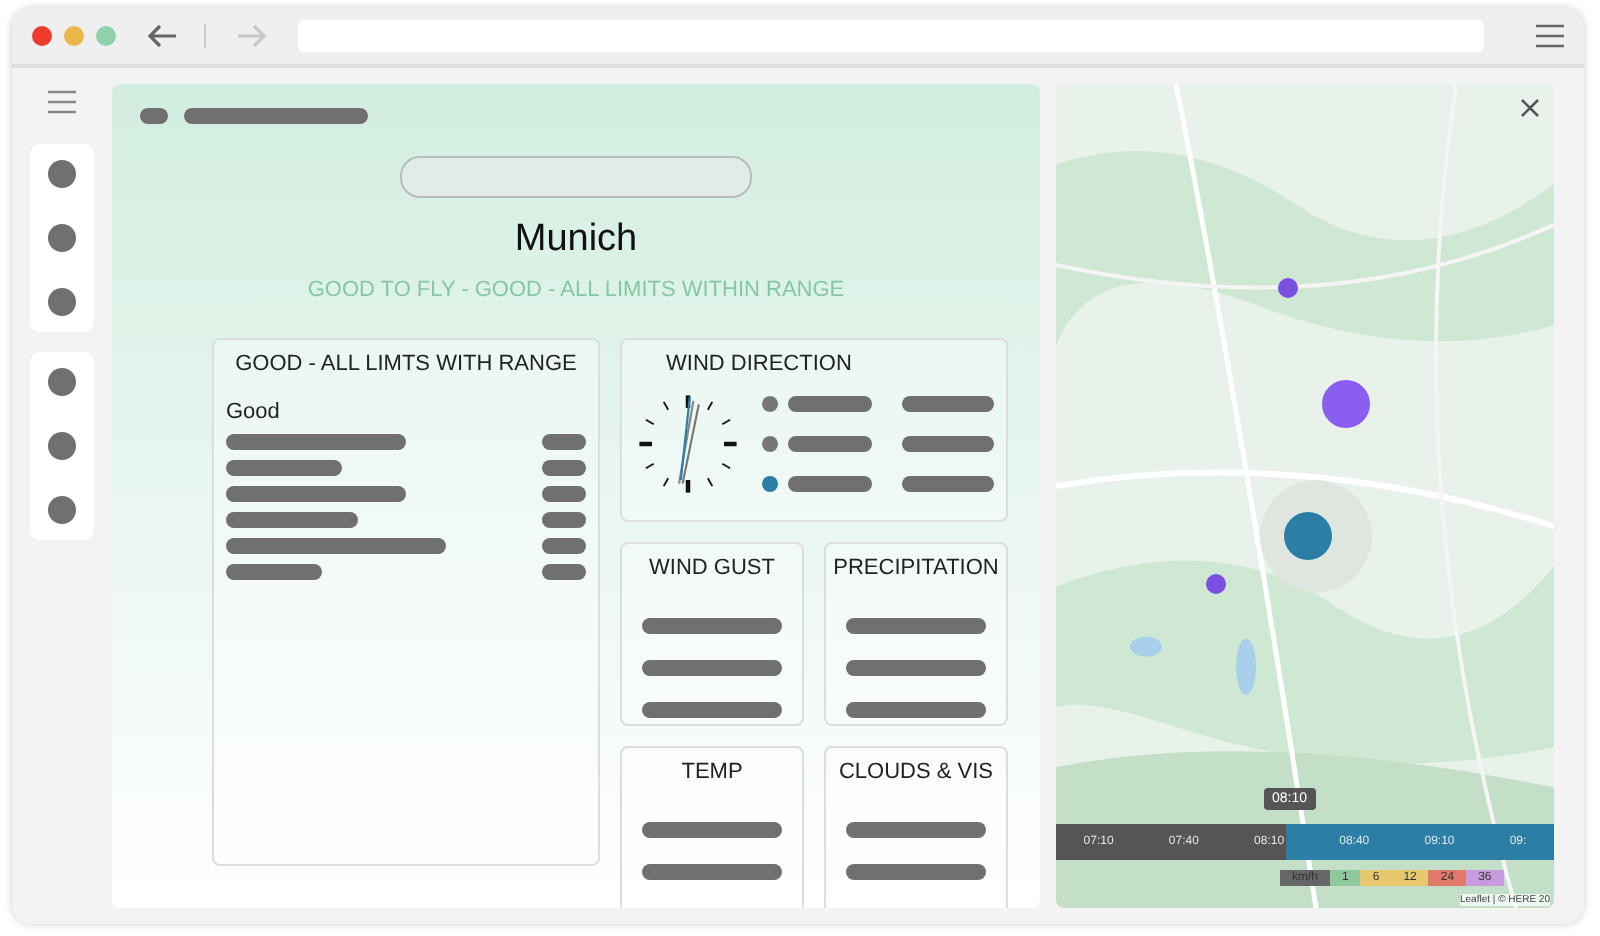 This screenshot has width=1600, height=936. I want to click on card-title: PRECIPITATION, so click(916, 567).